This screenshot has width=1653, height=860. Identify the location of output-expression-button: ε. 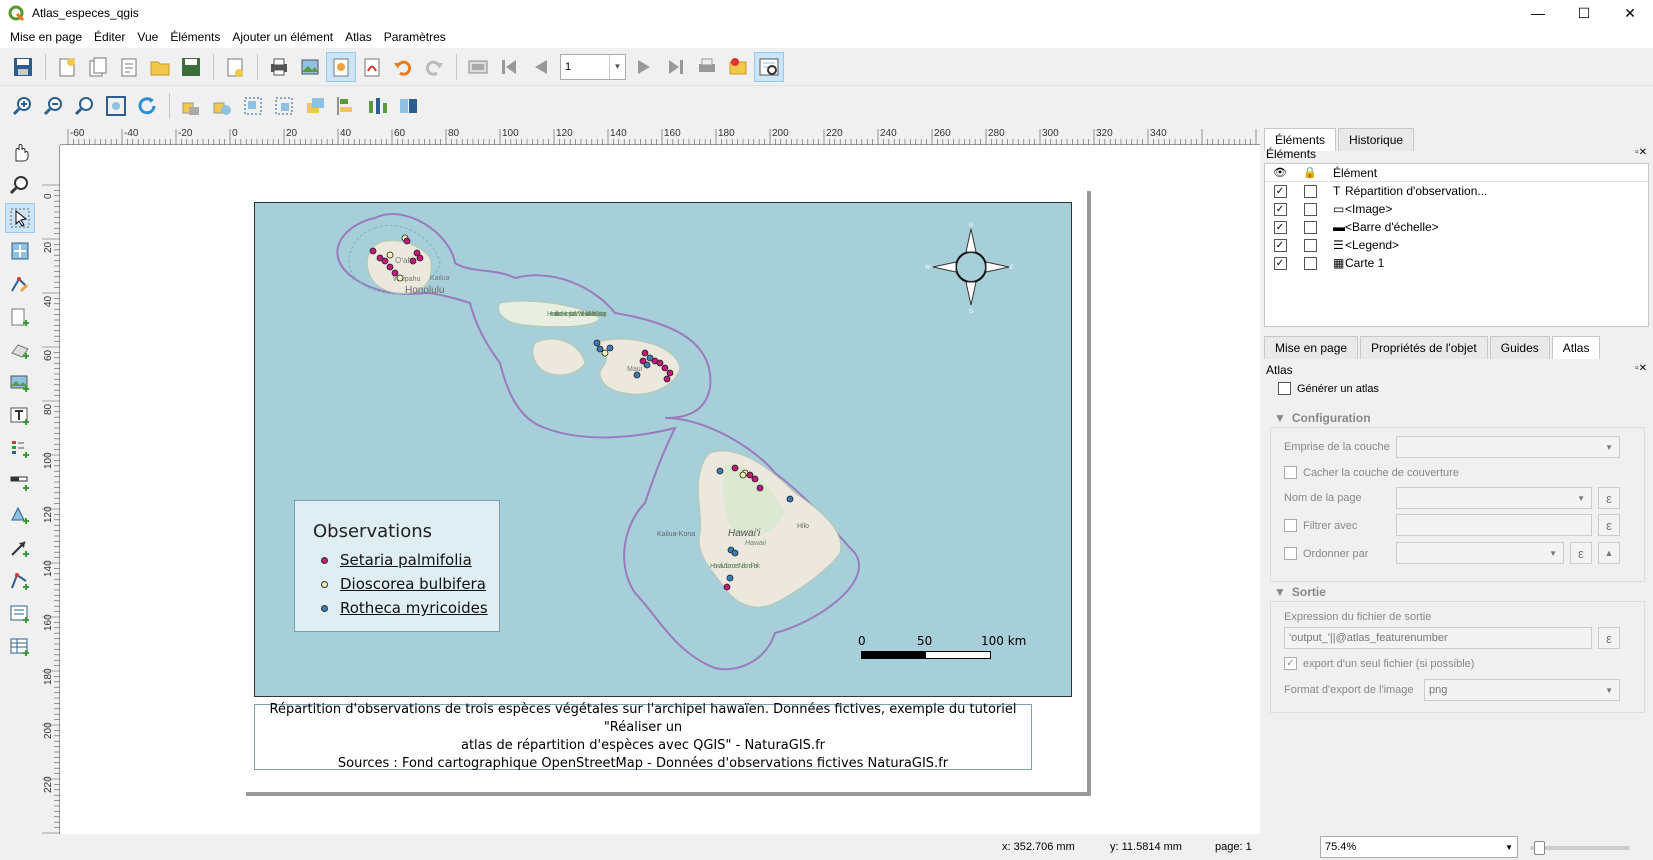
(1609, 638).